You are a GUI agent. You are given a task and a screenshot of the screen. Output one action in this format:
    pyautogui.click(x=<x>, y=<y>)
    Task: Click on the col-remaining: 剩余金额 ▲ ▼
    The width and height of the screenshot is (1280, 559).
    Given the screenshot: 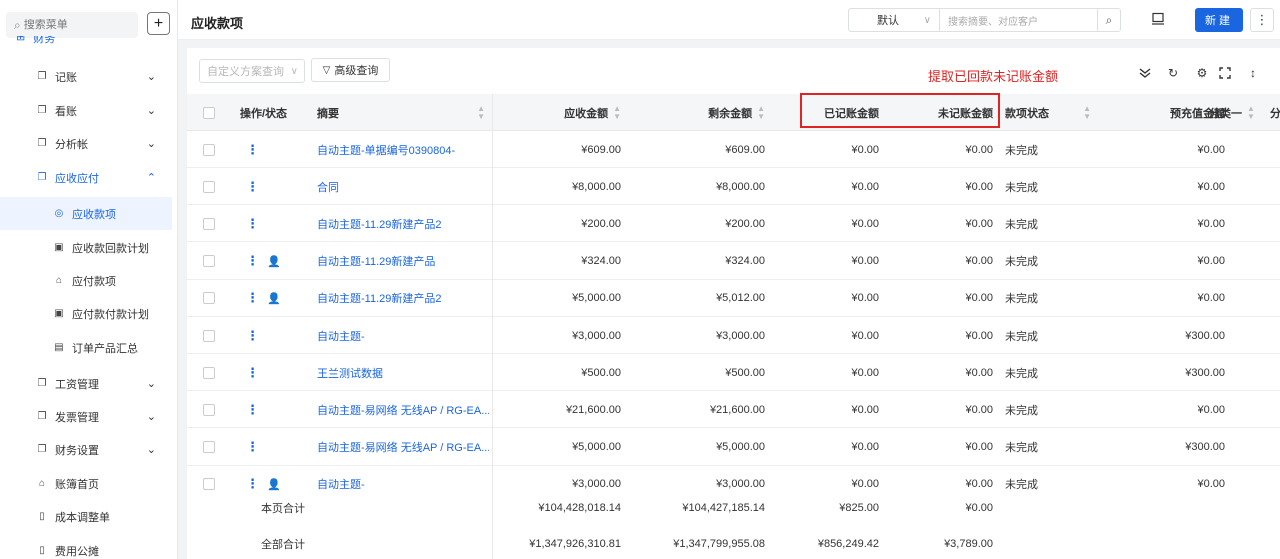 What is the action you would take?
    pyautogui.click(x=698, y=112)
    